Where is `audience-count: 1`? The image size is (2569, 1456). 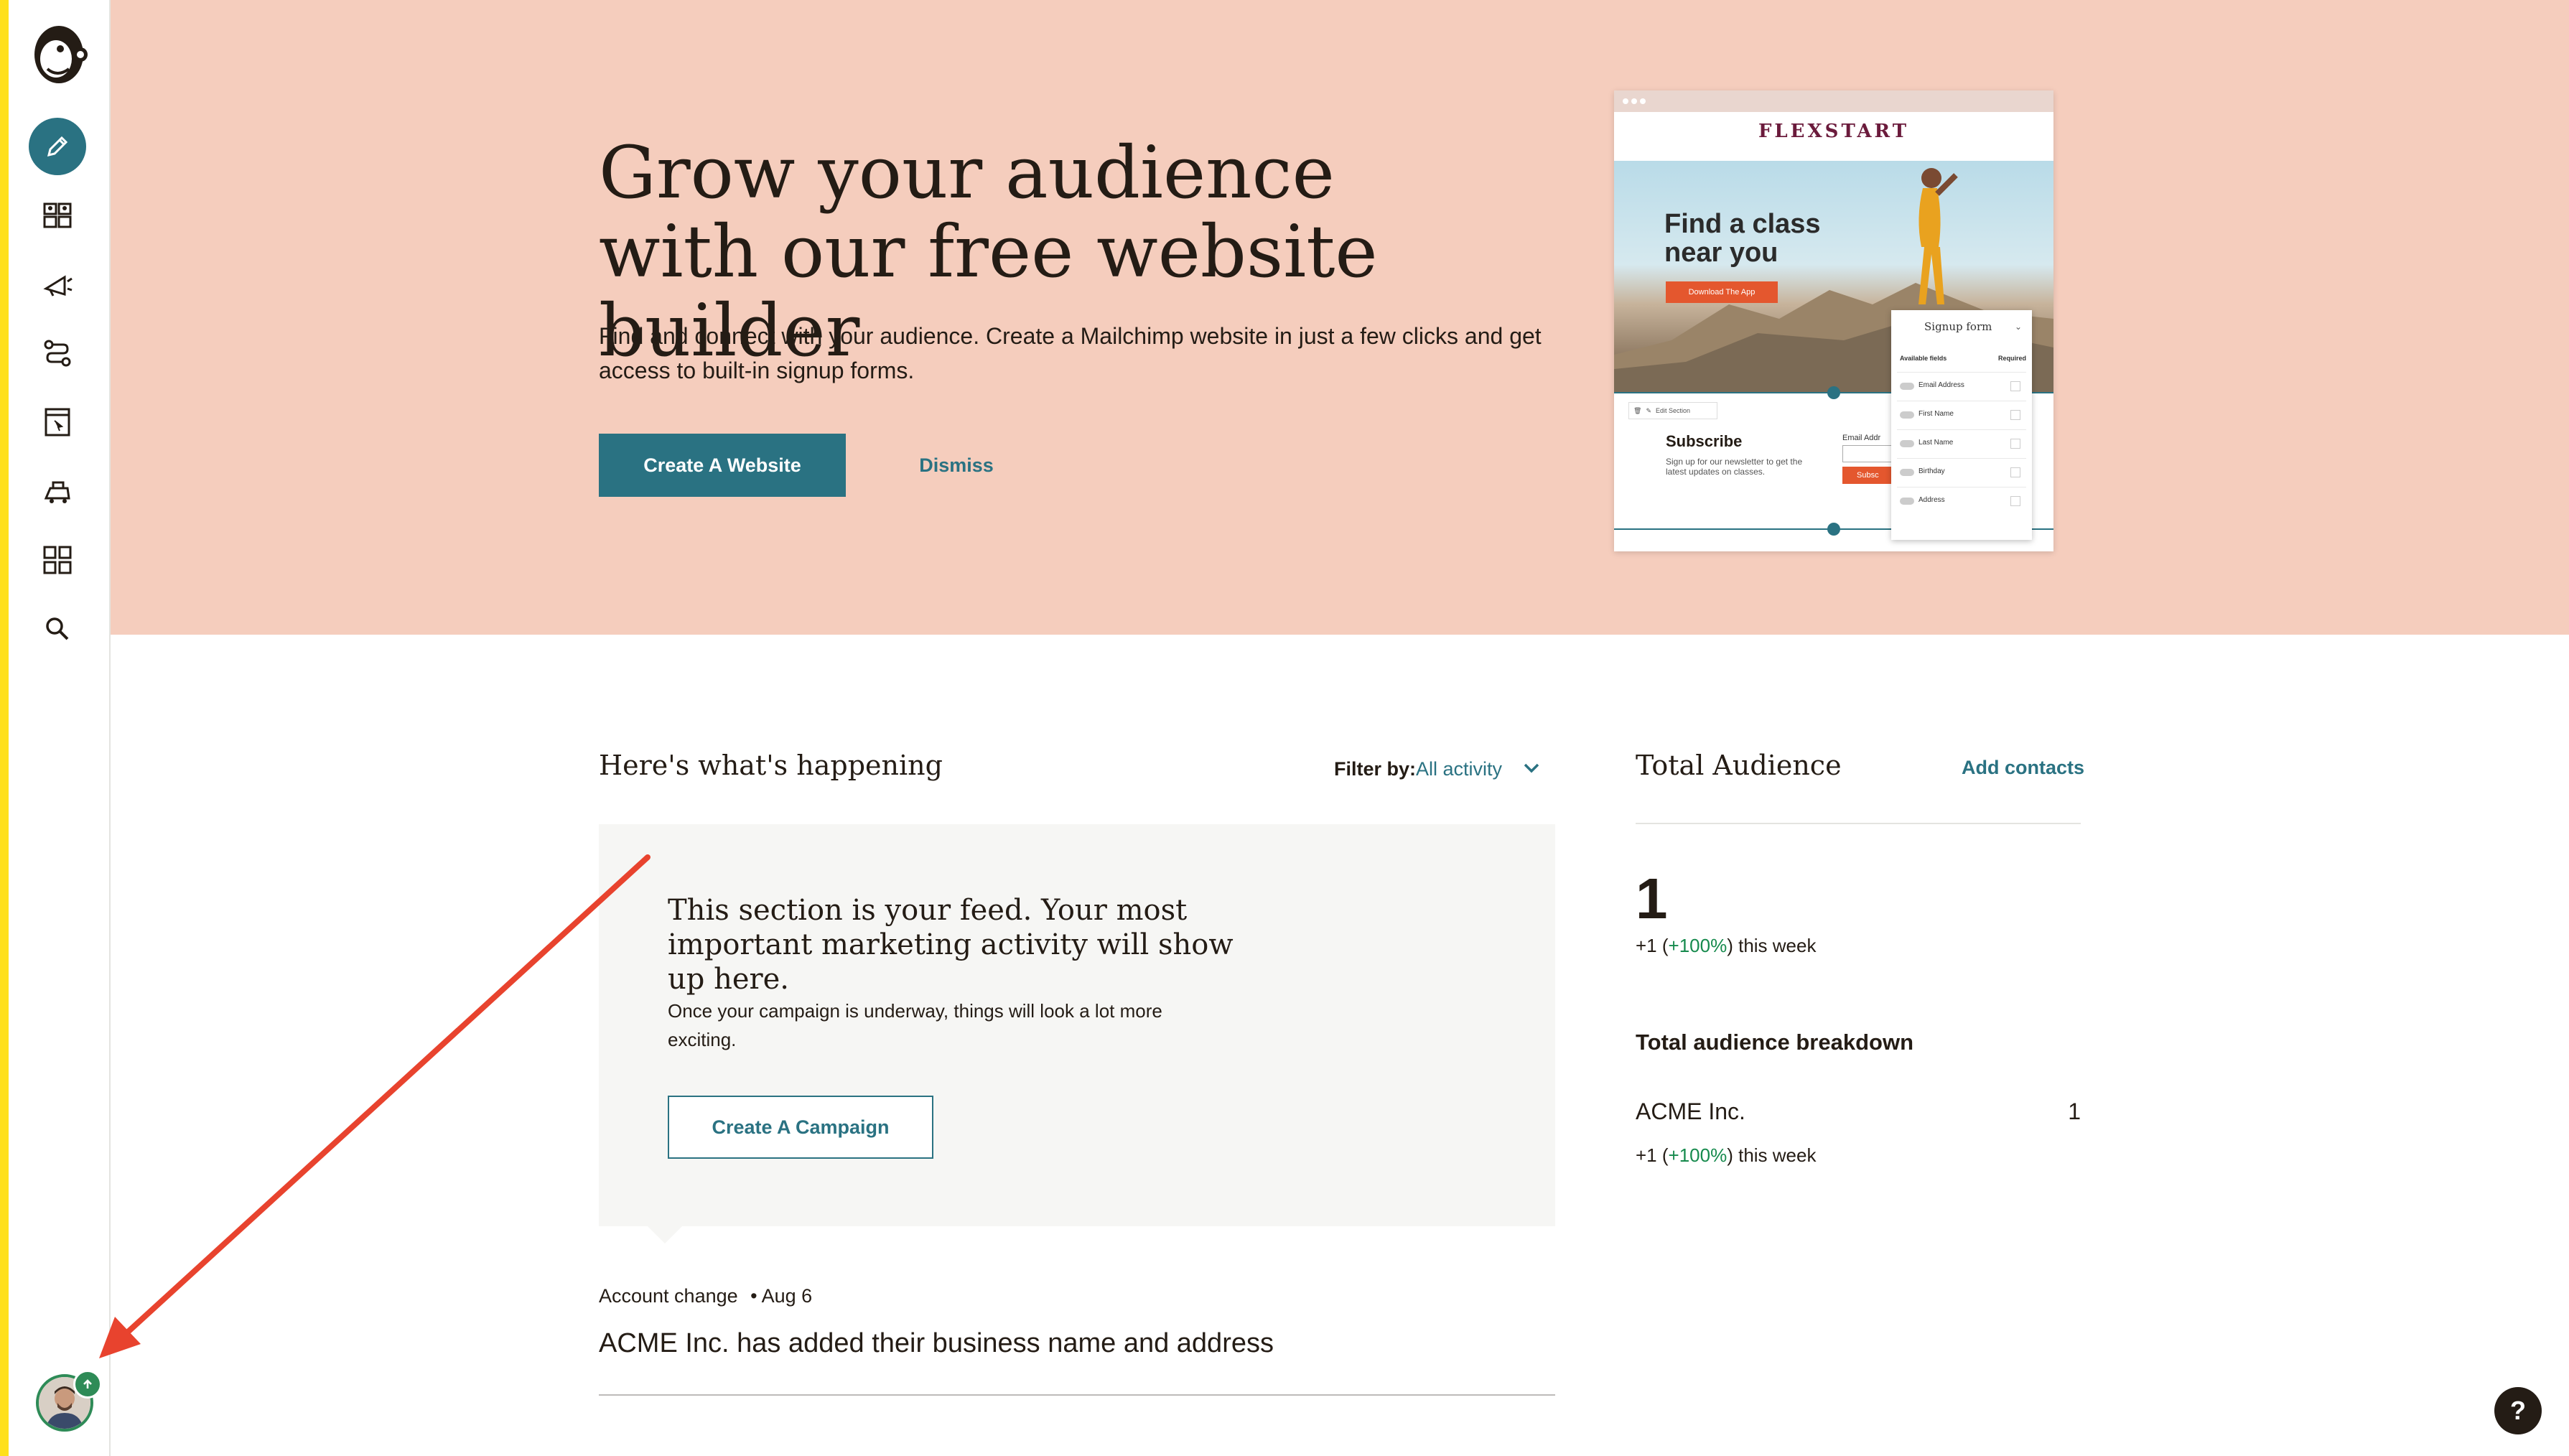 audience-count: 1 is located at coordinates (1652, 898).